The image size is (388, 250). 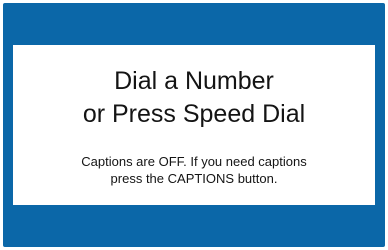 What do you see at coordinates (194, 178) in the screenshot?
I see `captions-status-line-2: press the CAPTIONS button.` at bounding box center [194, 178].